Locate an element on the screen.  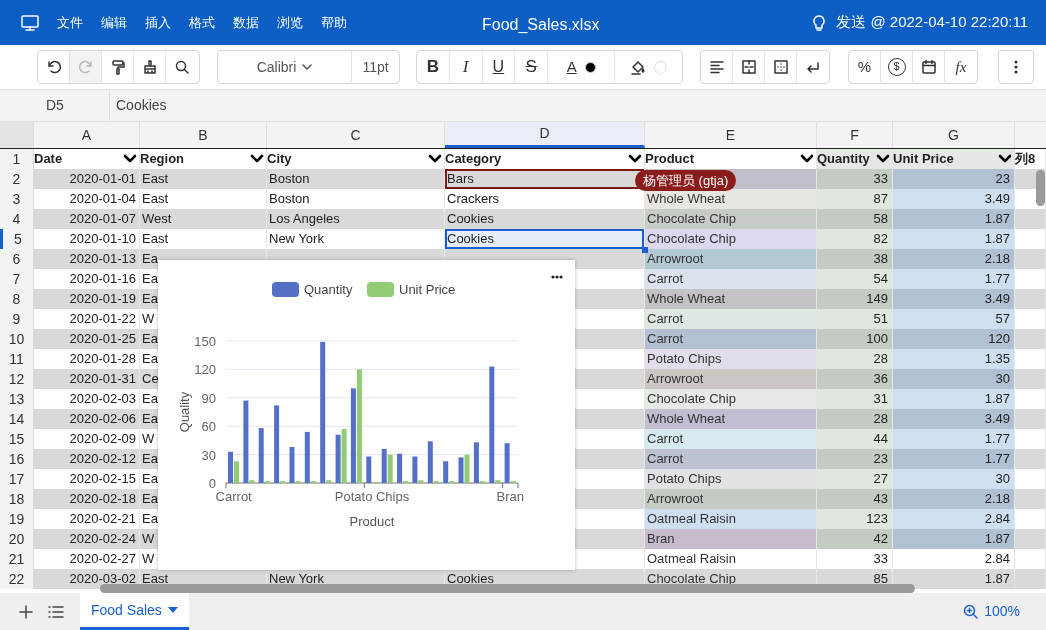
row-header: 10 is located at coordinates (17, 339).